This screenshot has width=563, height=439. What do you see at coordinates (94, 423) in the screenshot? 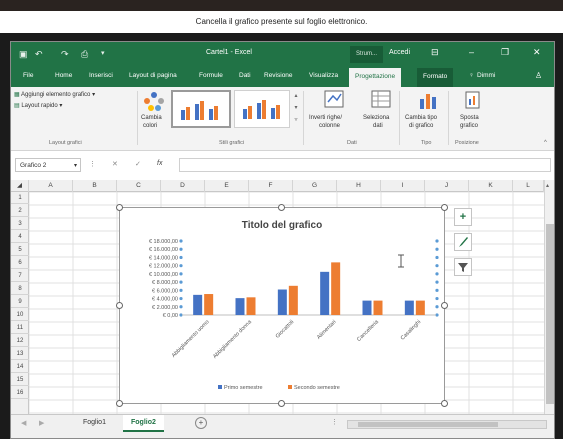
I see `sheet-tab-foglio1: Foglio1` at bounding box center [94, 423].